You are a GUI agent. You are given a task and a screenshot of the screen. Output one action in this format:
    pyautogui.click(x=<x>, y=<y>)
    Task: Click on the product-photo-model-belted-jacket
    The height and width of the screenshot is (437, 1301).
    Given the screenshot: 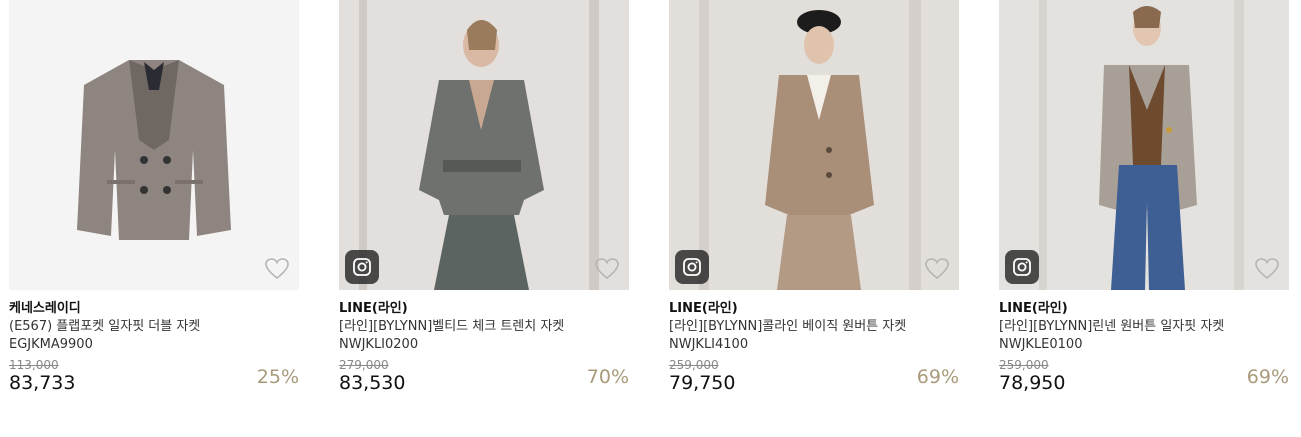 What is the action you would take?
    pyautogui.click(x=484, y=145)
    